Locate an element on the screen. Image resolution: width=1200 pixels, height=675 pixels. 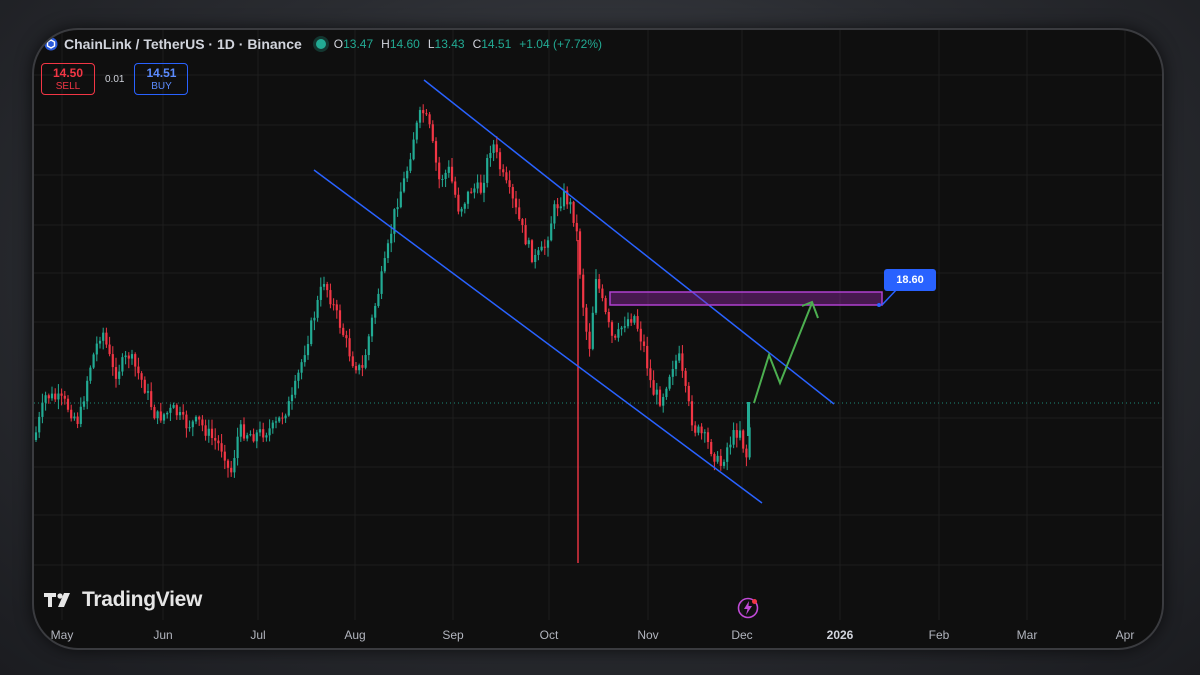
target-price-label: 18.60 is located at coordinates (910, 280).